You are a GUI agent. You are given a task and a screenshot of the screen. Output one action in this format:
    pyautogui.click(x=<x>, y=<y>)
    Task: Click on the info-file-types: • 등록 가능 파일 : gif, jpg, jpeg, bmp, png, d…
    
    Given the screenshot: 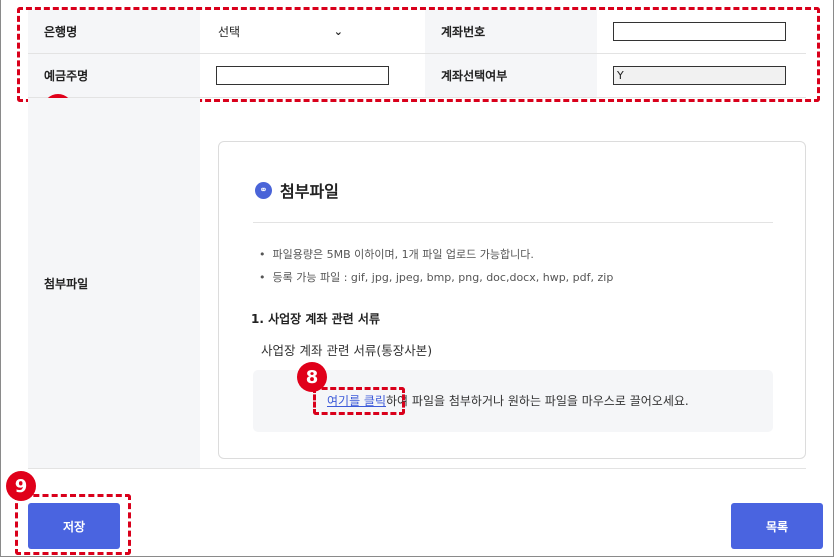 What is the action you would take?
    pyautogui.click(x=436, y=277)
    